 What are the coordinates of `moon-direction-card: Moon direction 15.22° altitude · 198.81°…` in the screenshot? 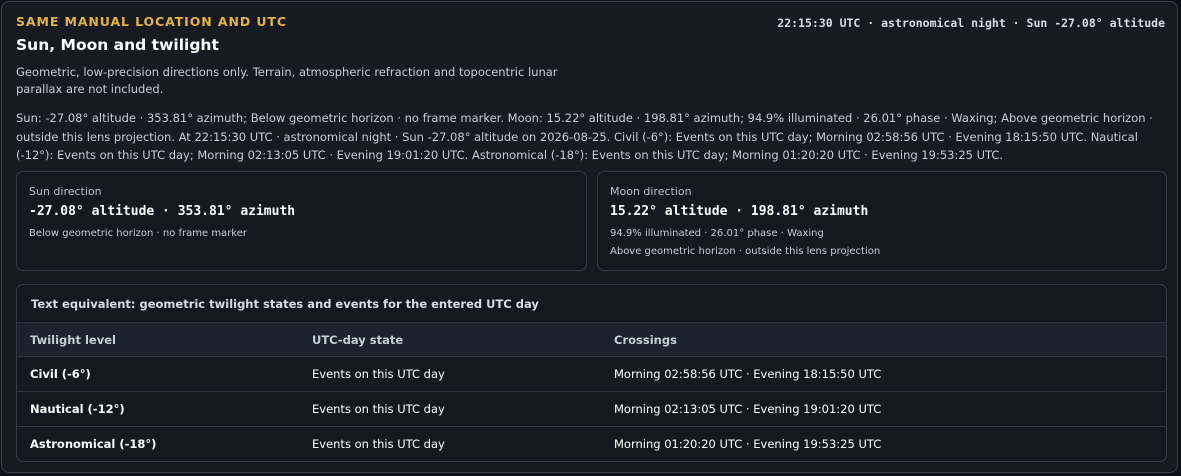 It's located at (882, 221).